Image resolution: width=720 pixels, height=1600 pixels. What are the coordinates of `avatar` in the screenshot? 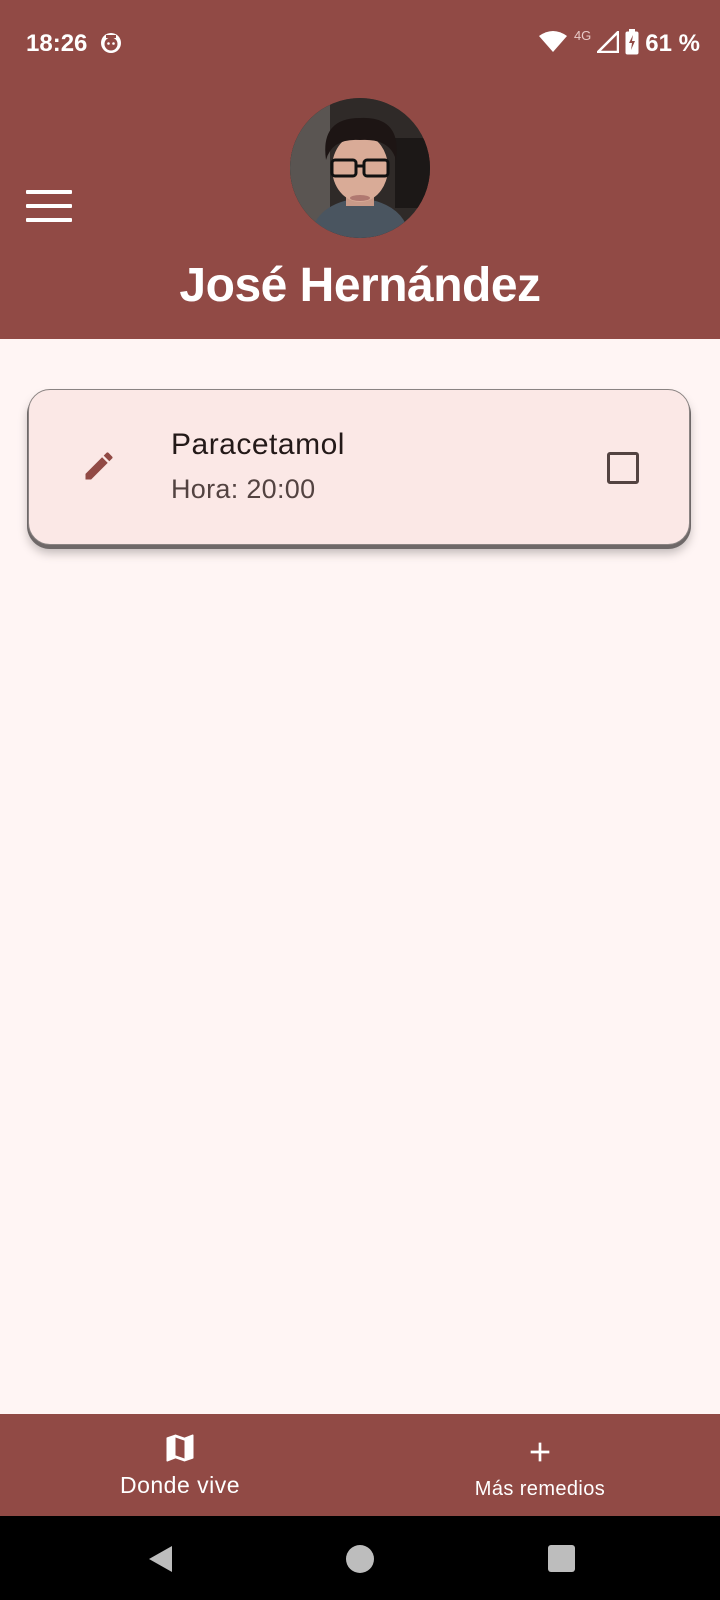 It's located at (360, 168).